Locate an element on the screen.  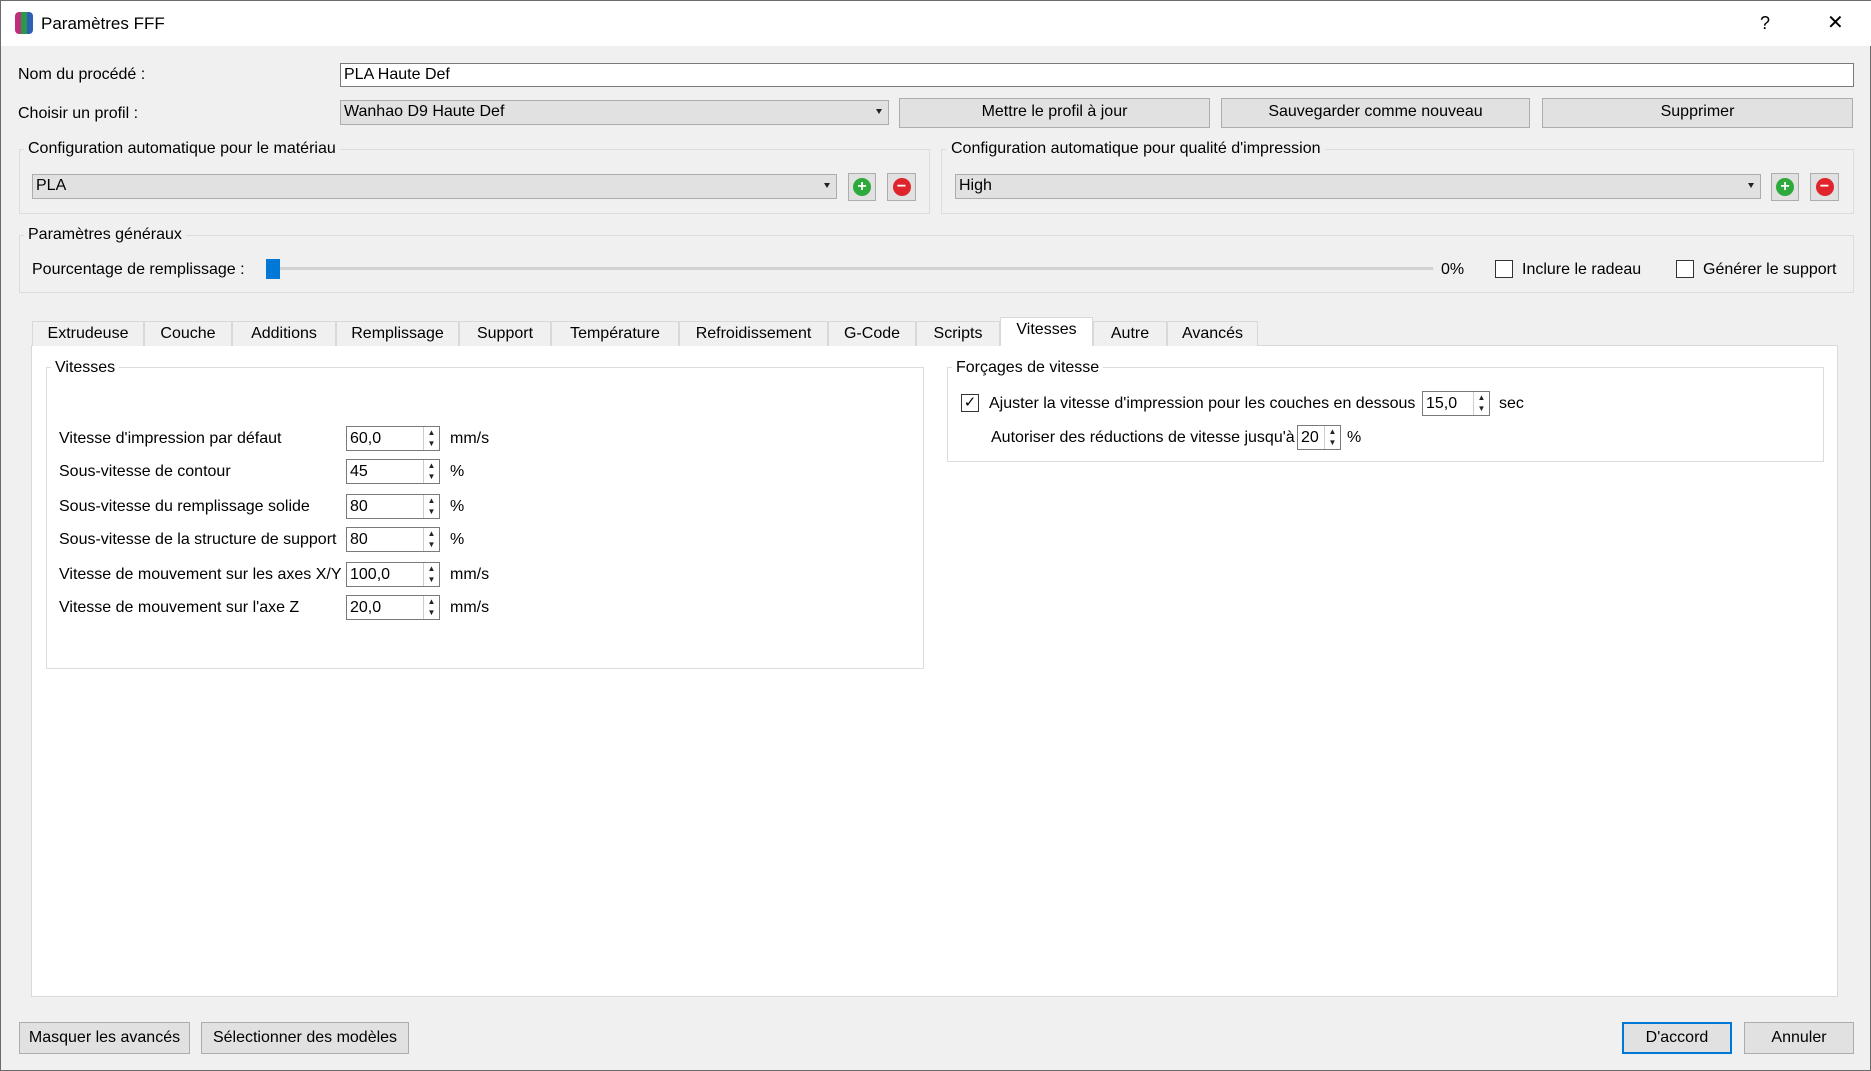
overrides-group-title: Forçages de vitesse is located at coordinates (1028, 368).